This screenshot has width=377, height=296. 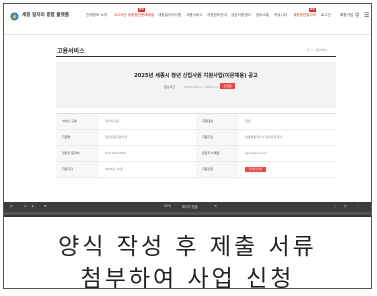 I want to click on page-title: 고용서비스, so click(x=71, y=51).